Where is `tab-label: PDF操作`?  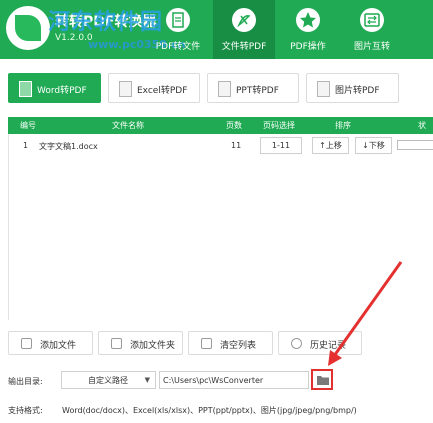 tab-label: PDF操作 is located at coordinates (308, 47).